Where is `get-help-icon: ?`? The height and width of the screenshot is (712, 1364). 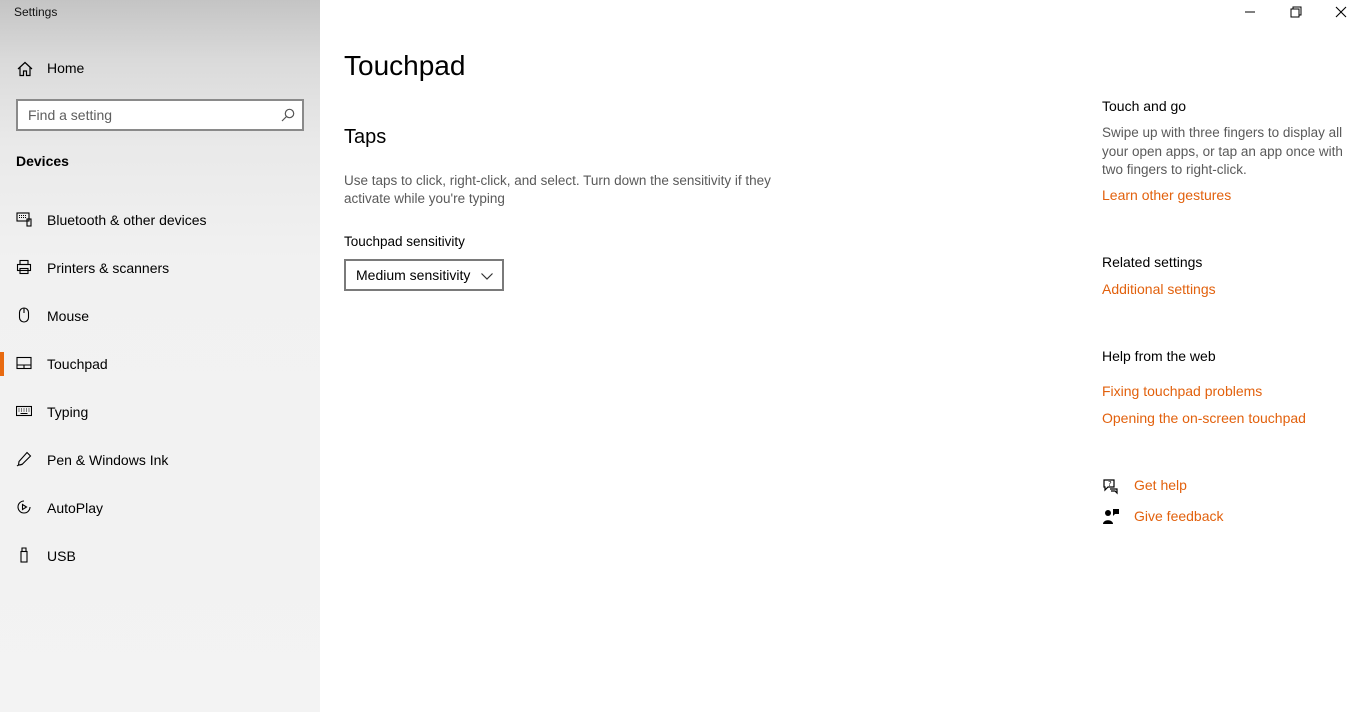 get-help-icon: ? is located at coordinates (1111, 486).